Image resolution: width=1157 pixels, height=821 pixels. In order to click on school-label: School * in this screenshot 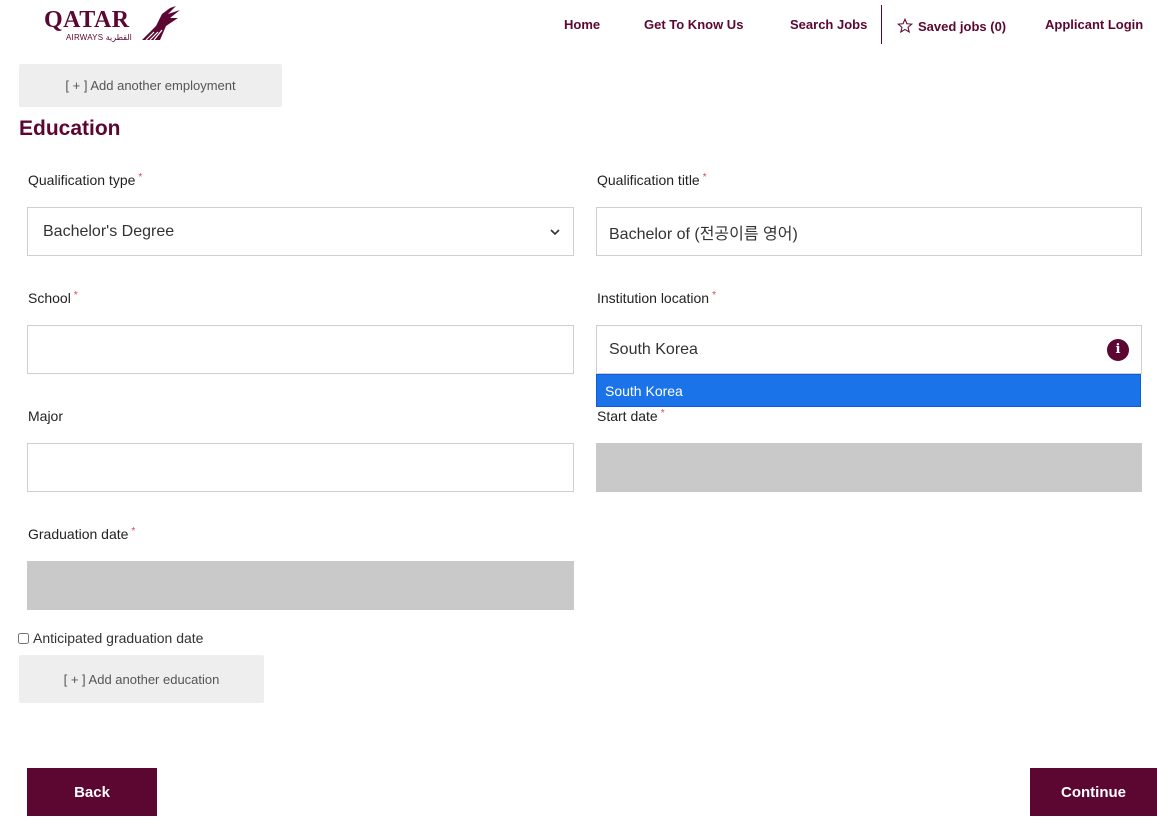, I will do `click(53, 298)`.